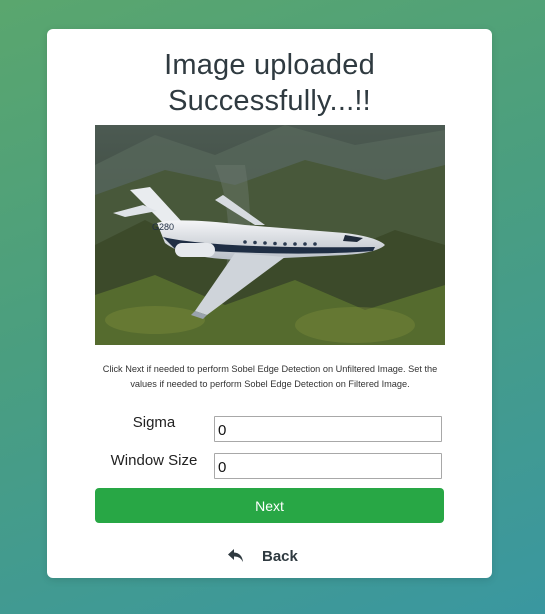 Image resolution: width=545 pixels, height=614 pixels. What do you see at coordinates (269, 65) in the screenshot?
I see `title-line-1: Image uploaded` at bounding box center [269, 65].